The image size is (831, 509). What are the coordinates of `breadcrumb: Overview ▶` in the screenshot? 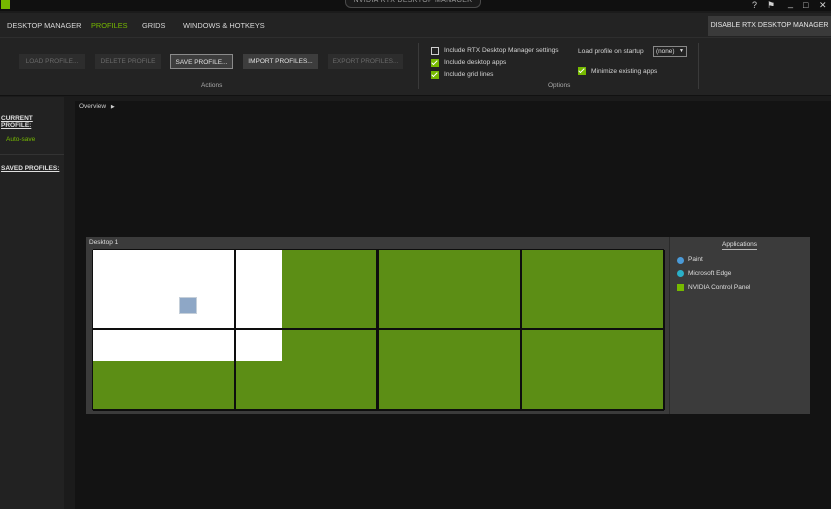 It's located at (97, 106).